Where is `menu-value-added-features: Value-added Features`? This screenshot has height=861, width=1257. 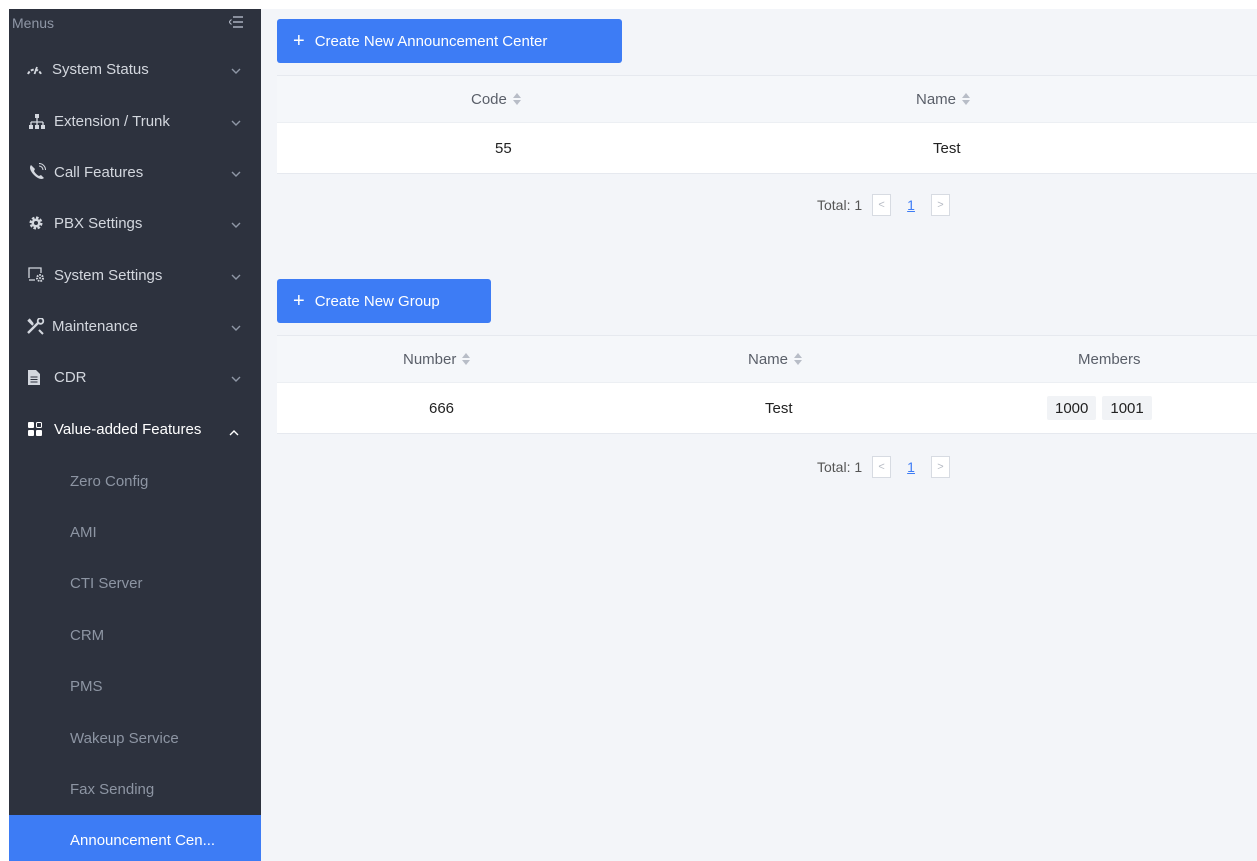
menu-value-added-features: Value-added Features is located at coordinates (135, 429).